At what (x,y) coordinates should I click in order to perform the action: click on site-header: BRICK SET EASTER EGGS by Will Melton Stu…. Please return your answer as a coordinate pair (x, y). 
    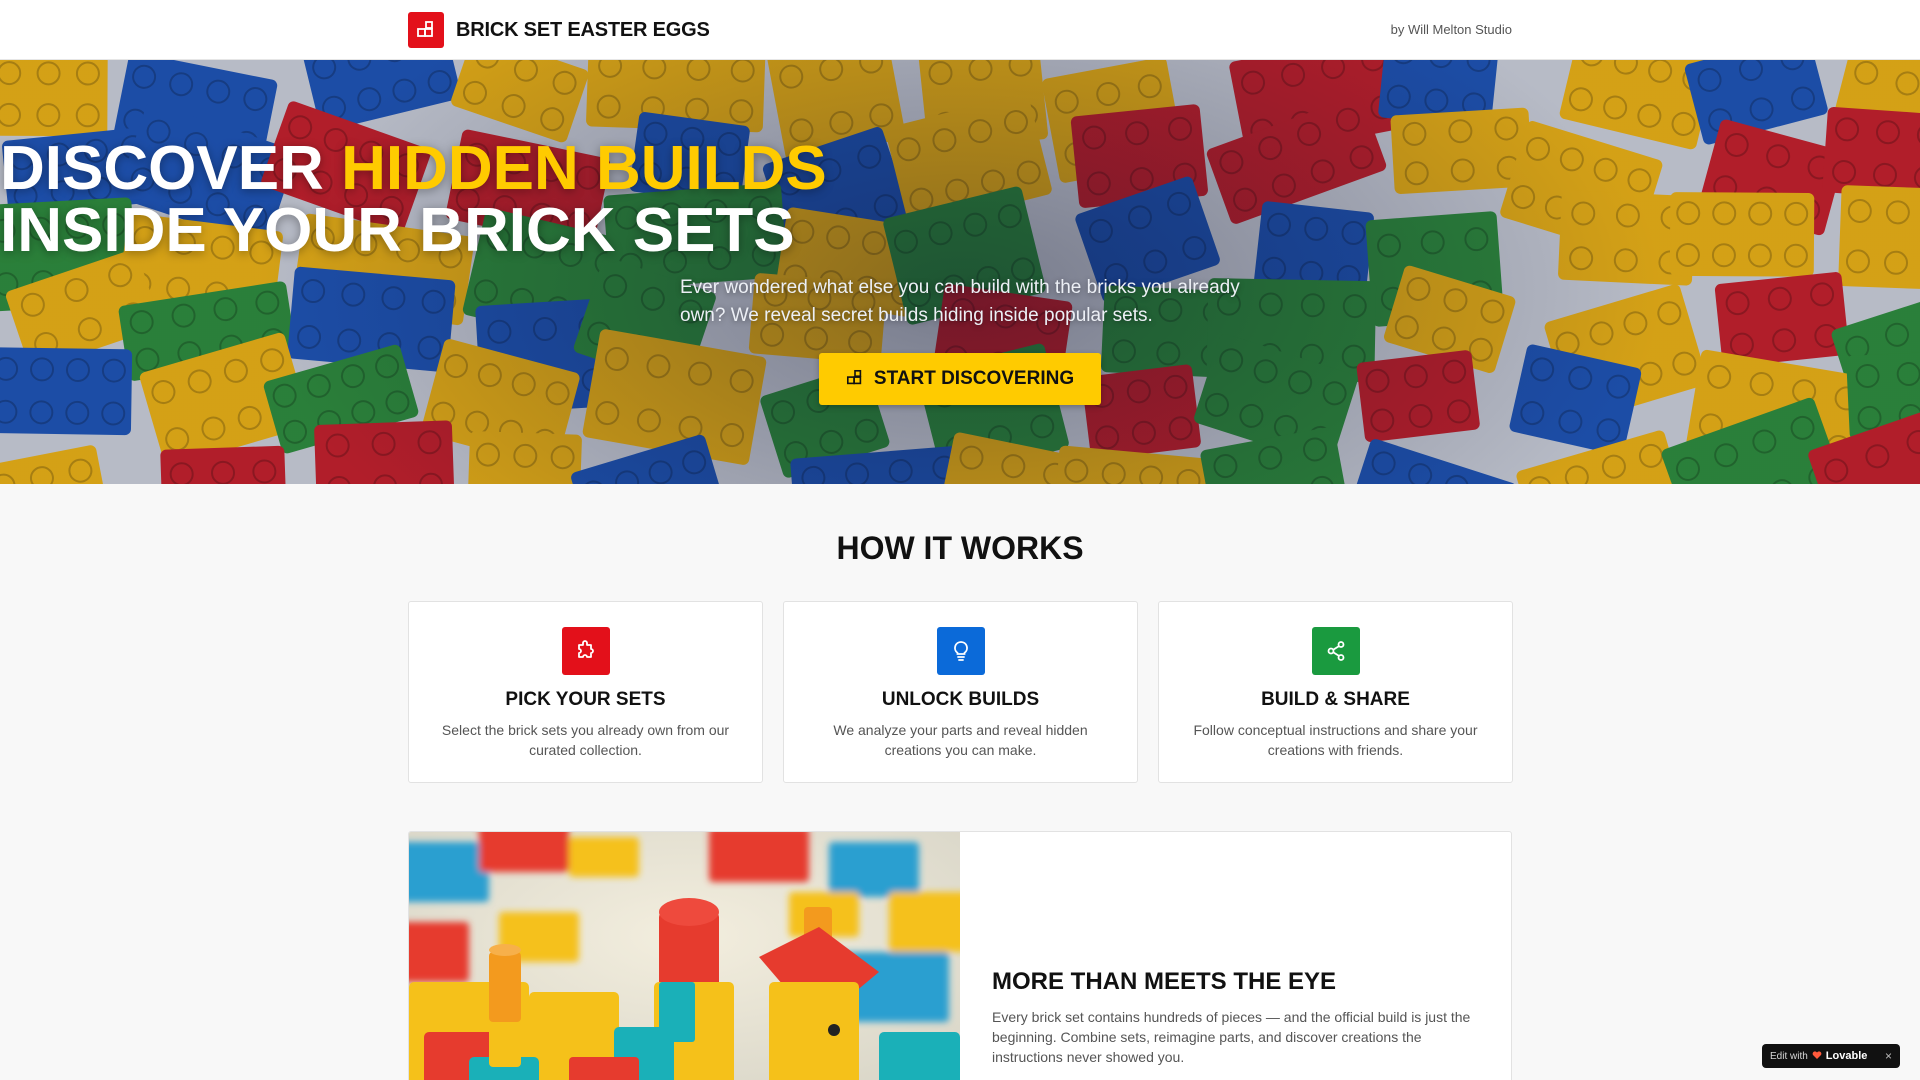
    Looking at the image, I should click on (960, 30).